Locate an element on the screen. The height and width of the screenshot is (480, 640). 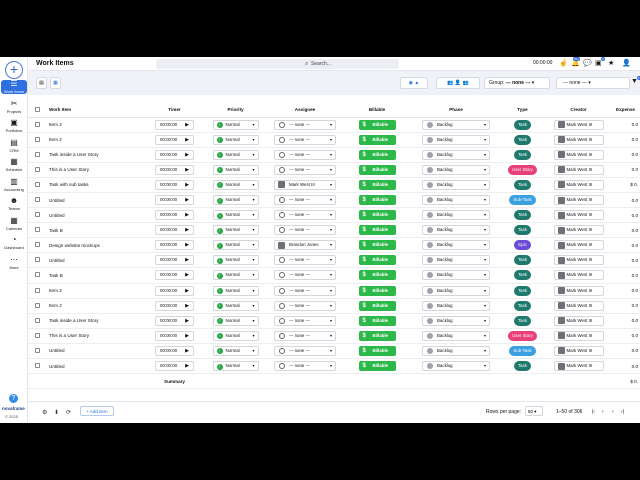
sidebar-item-accounting: ▥ Accounting is located at coordinates (14, 184).